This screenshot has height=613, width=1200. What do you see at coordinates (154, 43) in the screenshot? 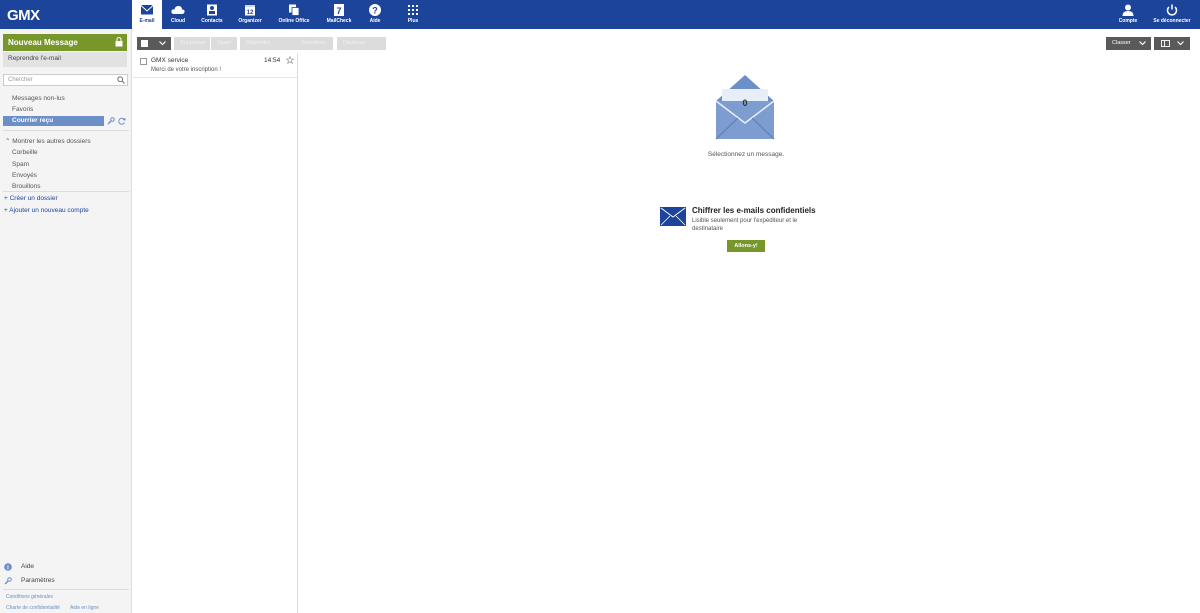
I see `select-all-dropdown` at bounding box center [154, 43].